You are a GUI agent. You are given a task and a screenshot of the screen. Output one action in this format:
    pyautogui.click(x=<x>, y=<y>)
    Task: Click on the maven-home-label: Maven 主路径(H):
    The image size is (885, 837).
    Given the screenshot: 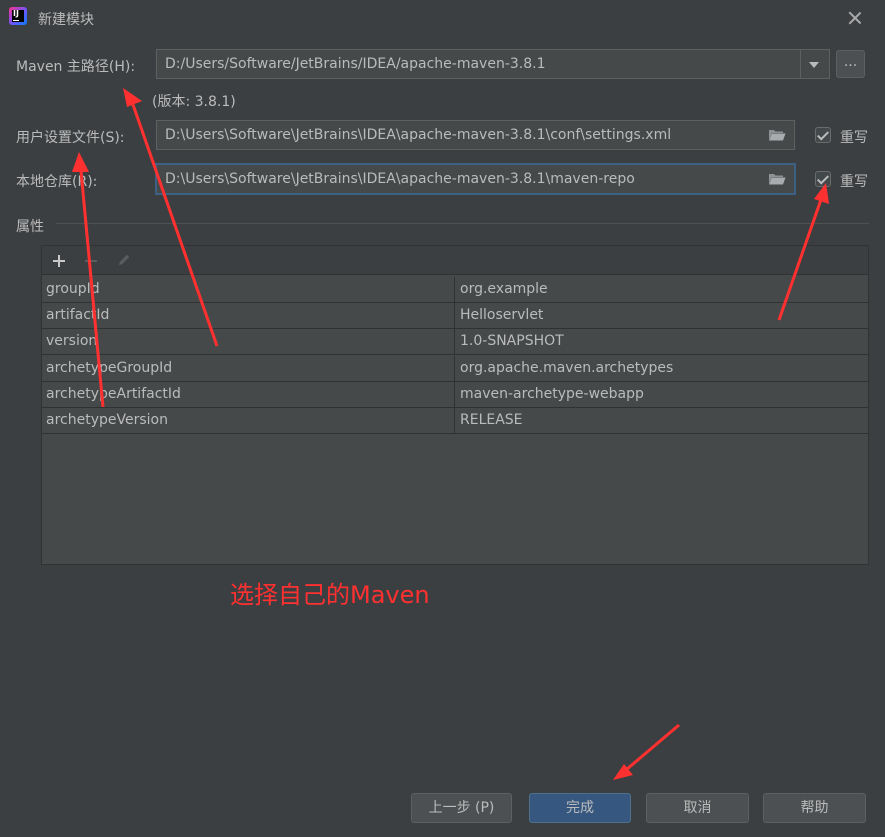 What is the action you would take?
    pyautogui.click(x=76, y=67)
    